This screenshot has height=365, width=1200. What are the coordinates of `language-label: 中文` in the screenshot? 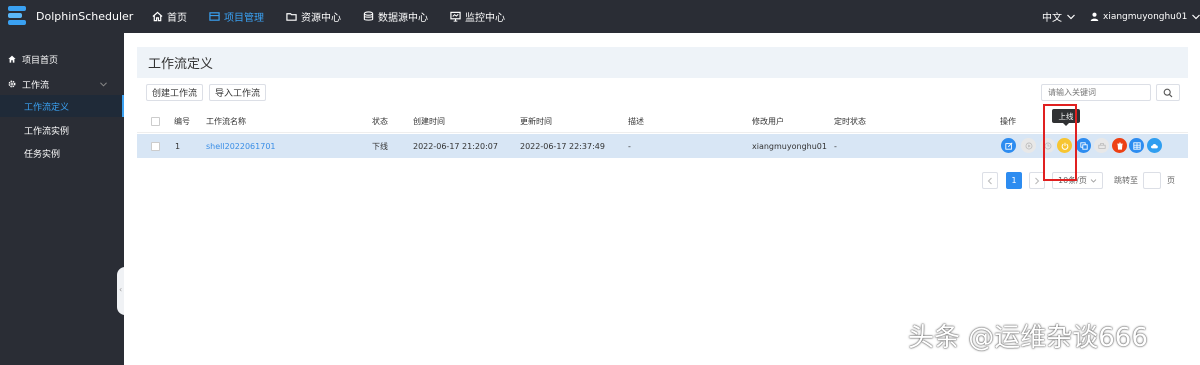 It's located at (1052, 18).